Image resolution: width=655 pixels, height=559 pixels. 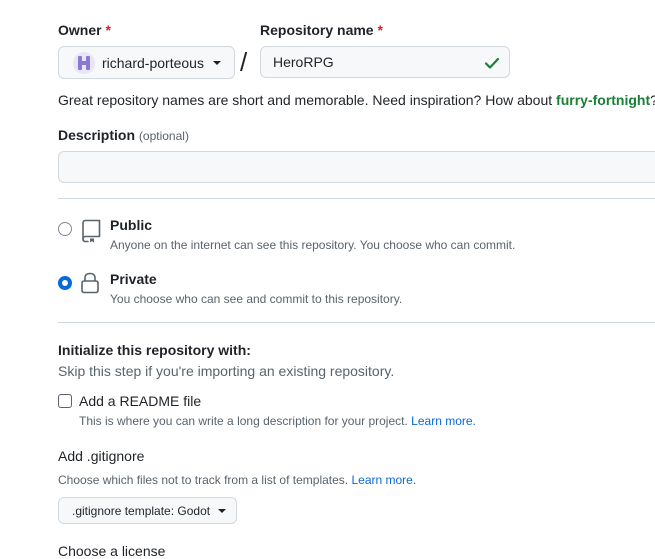 I want to click on check-icon, so click(x=492, y=63).